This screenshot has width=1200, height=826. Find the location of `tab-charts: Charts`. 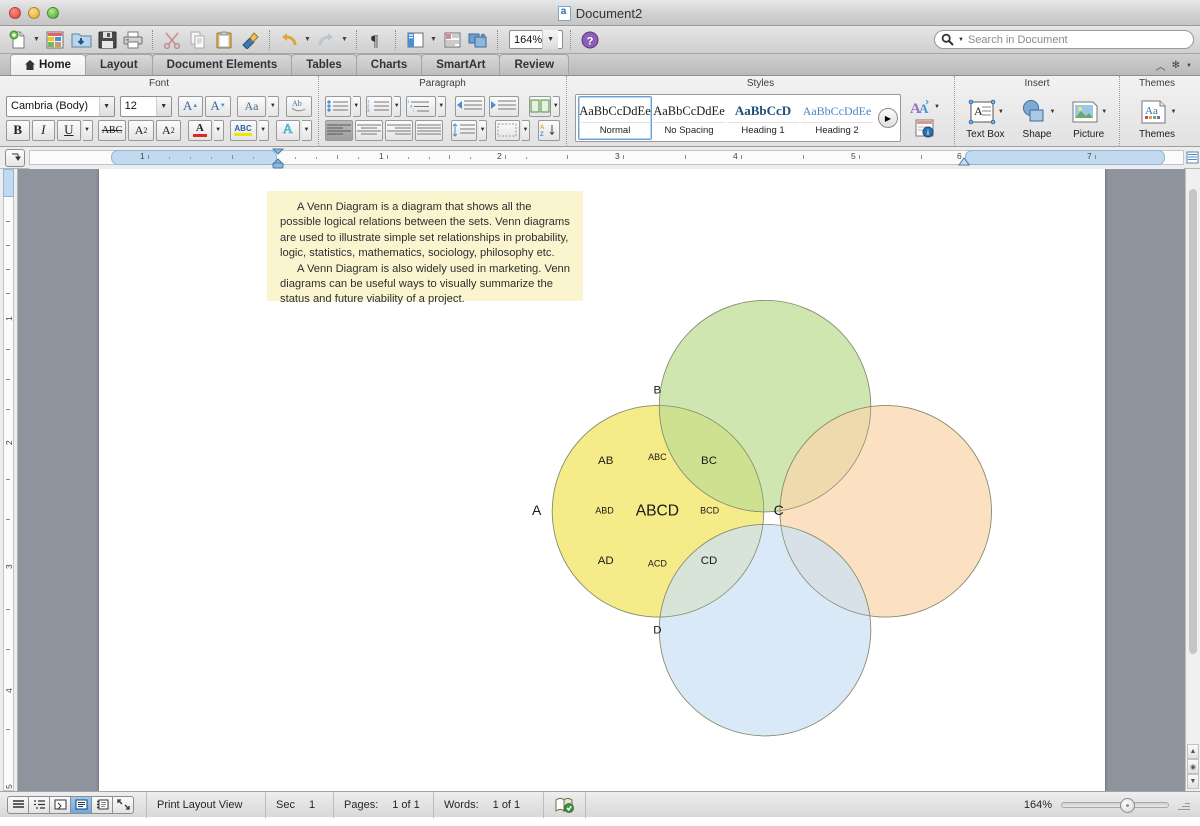

tab-charts: Charts is located at coordinates (389, 64).